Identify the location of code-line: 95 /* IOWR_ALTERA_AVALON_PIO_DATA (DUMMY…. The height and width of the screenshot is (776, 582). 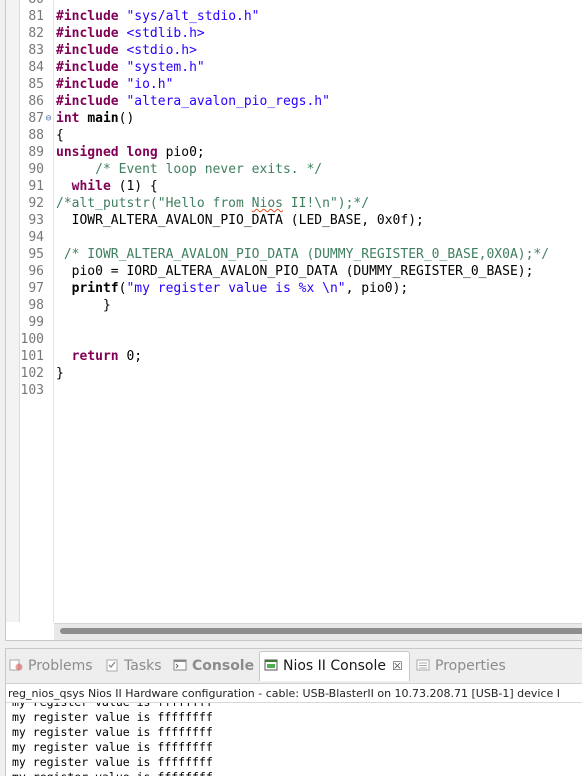
(294, 254).